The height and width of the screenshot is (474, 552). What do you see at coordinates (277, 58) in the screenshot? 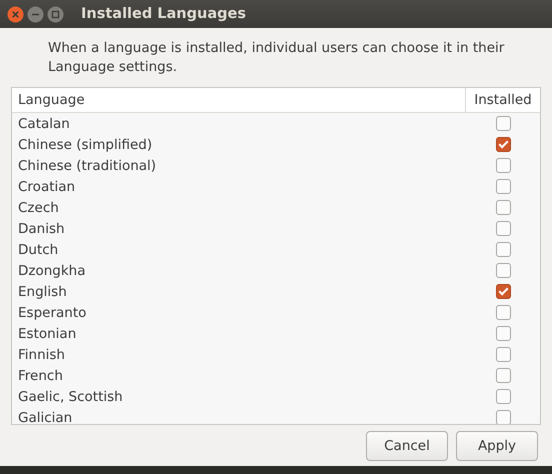
I see `description-text: When a language is installed, individual users can choose it in their Language settings.` at bounding box center [277, 58].